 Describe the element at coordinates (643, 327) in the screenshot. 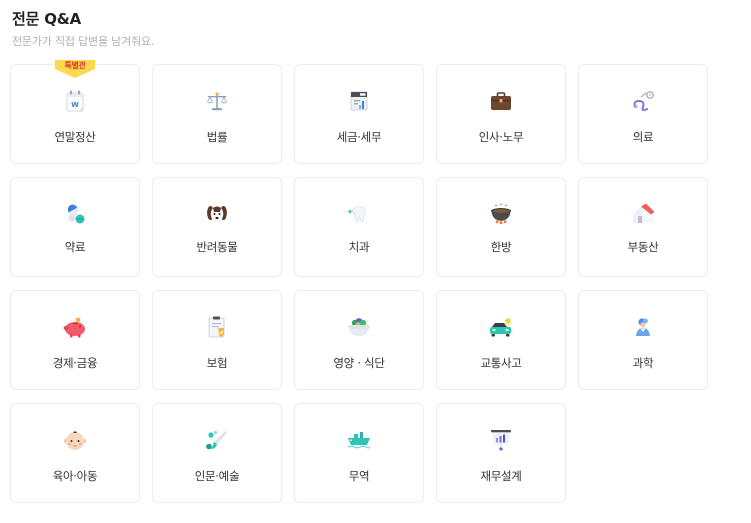

I see `scientist-icon` at that location.